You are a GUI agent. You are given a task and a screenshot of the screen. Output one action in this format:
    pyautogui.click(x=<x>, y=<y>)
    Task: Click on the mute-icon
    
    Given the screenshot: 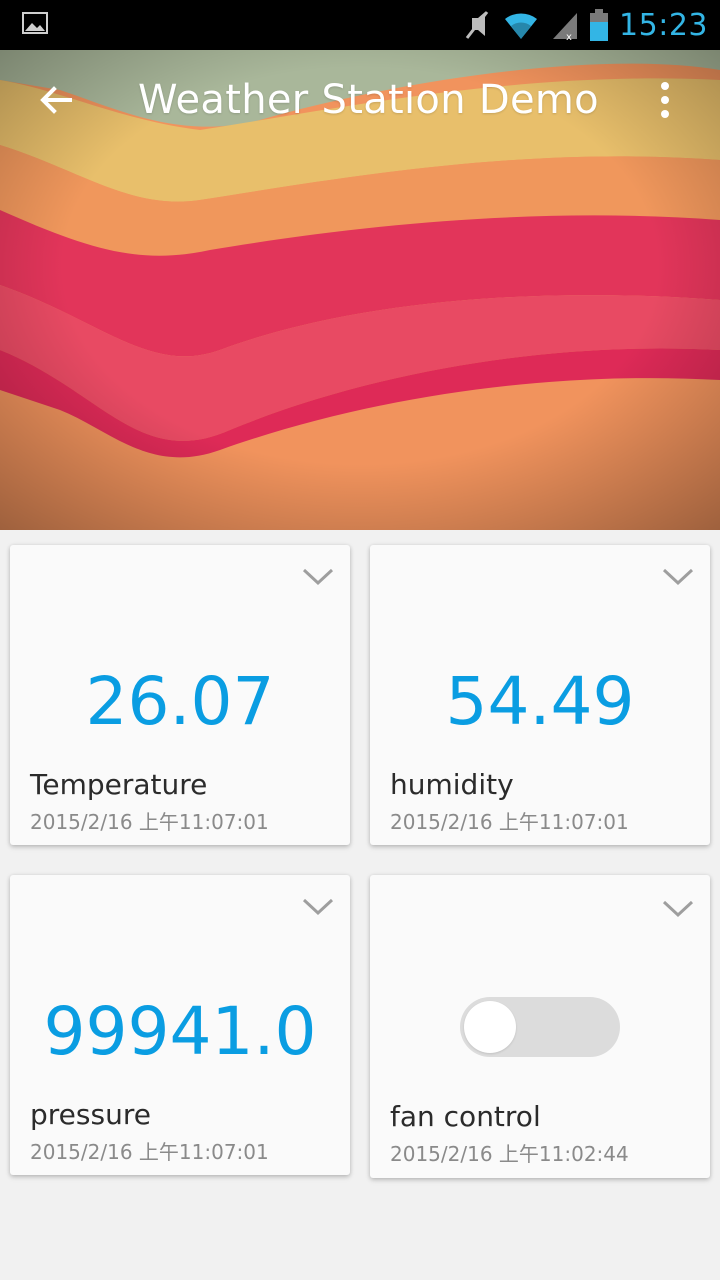 What is the action you would take?
    pyautogui.click(x=477, y=25)
    